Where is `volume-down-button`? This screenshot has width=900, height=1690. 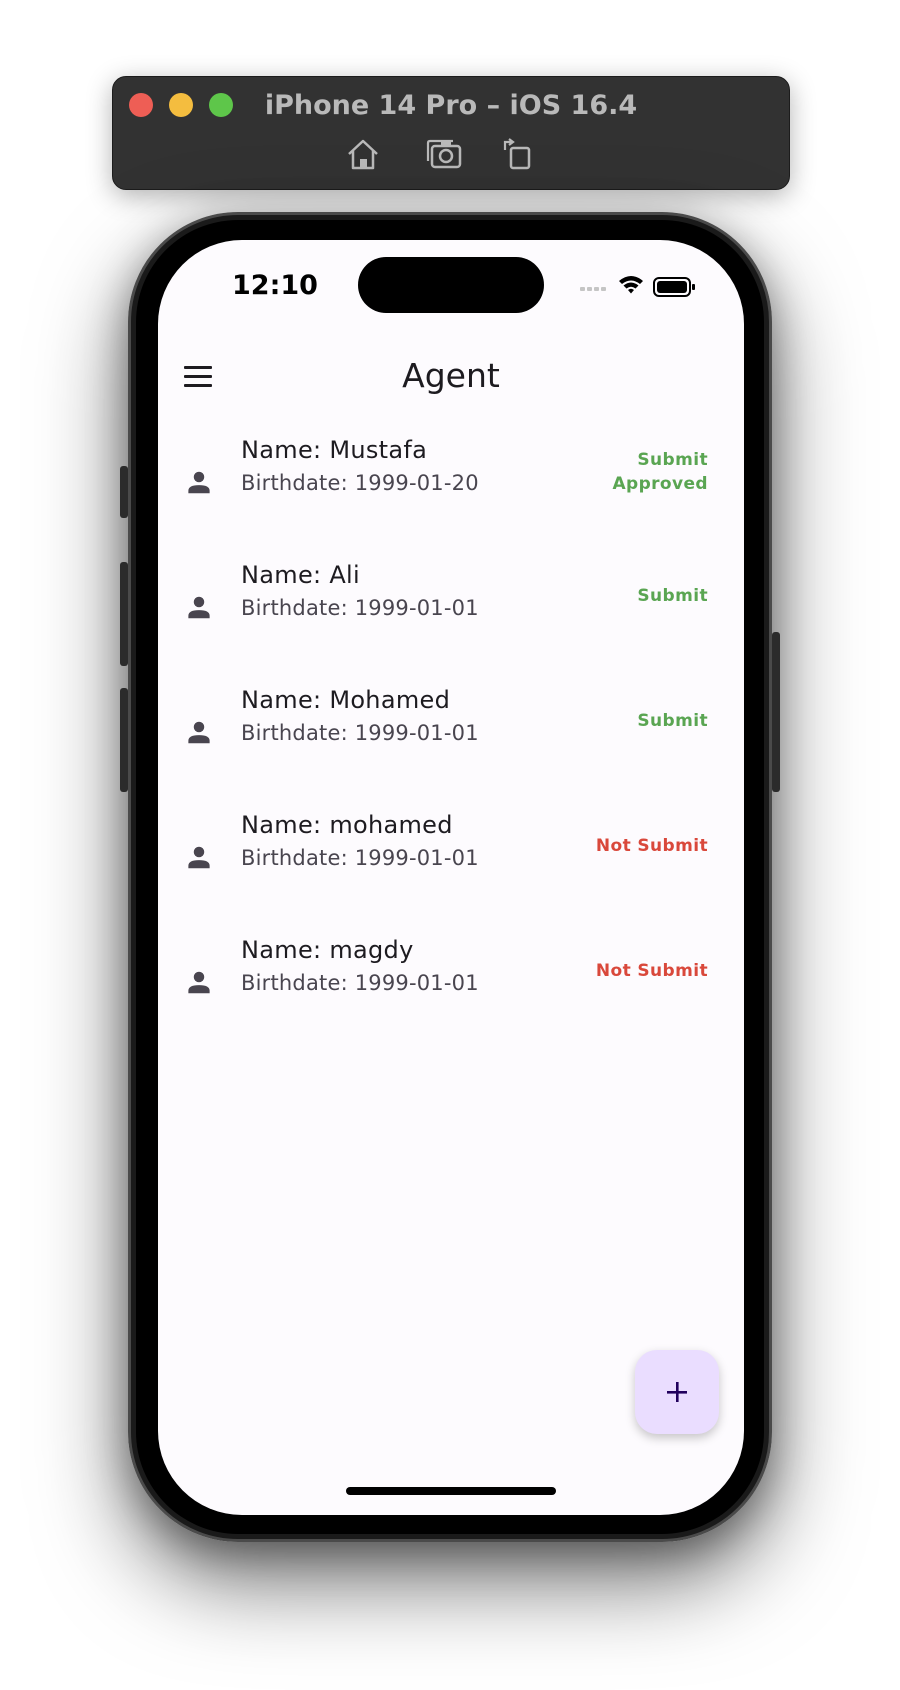
volume-down-button is located at coordinates (124, 740).